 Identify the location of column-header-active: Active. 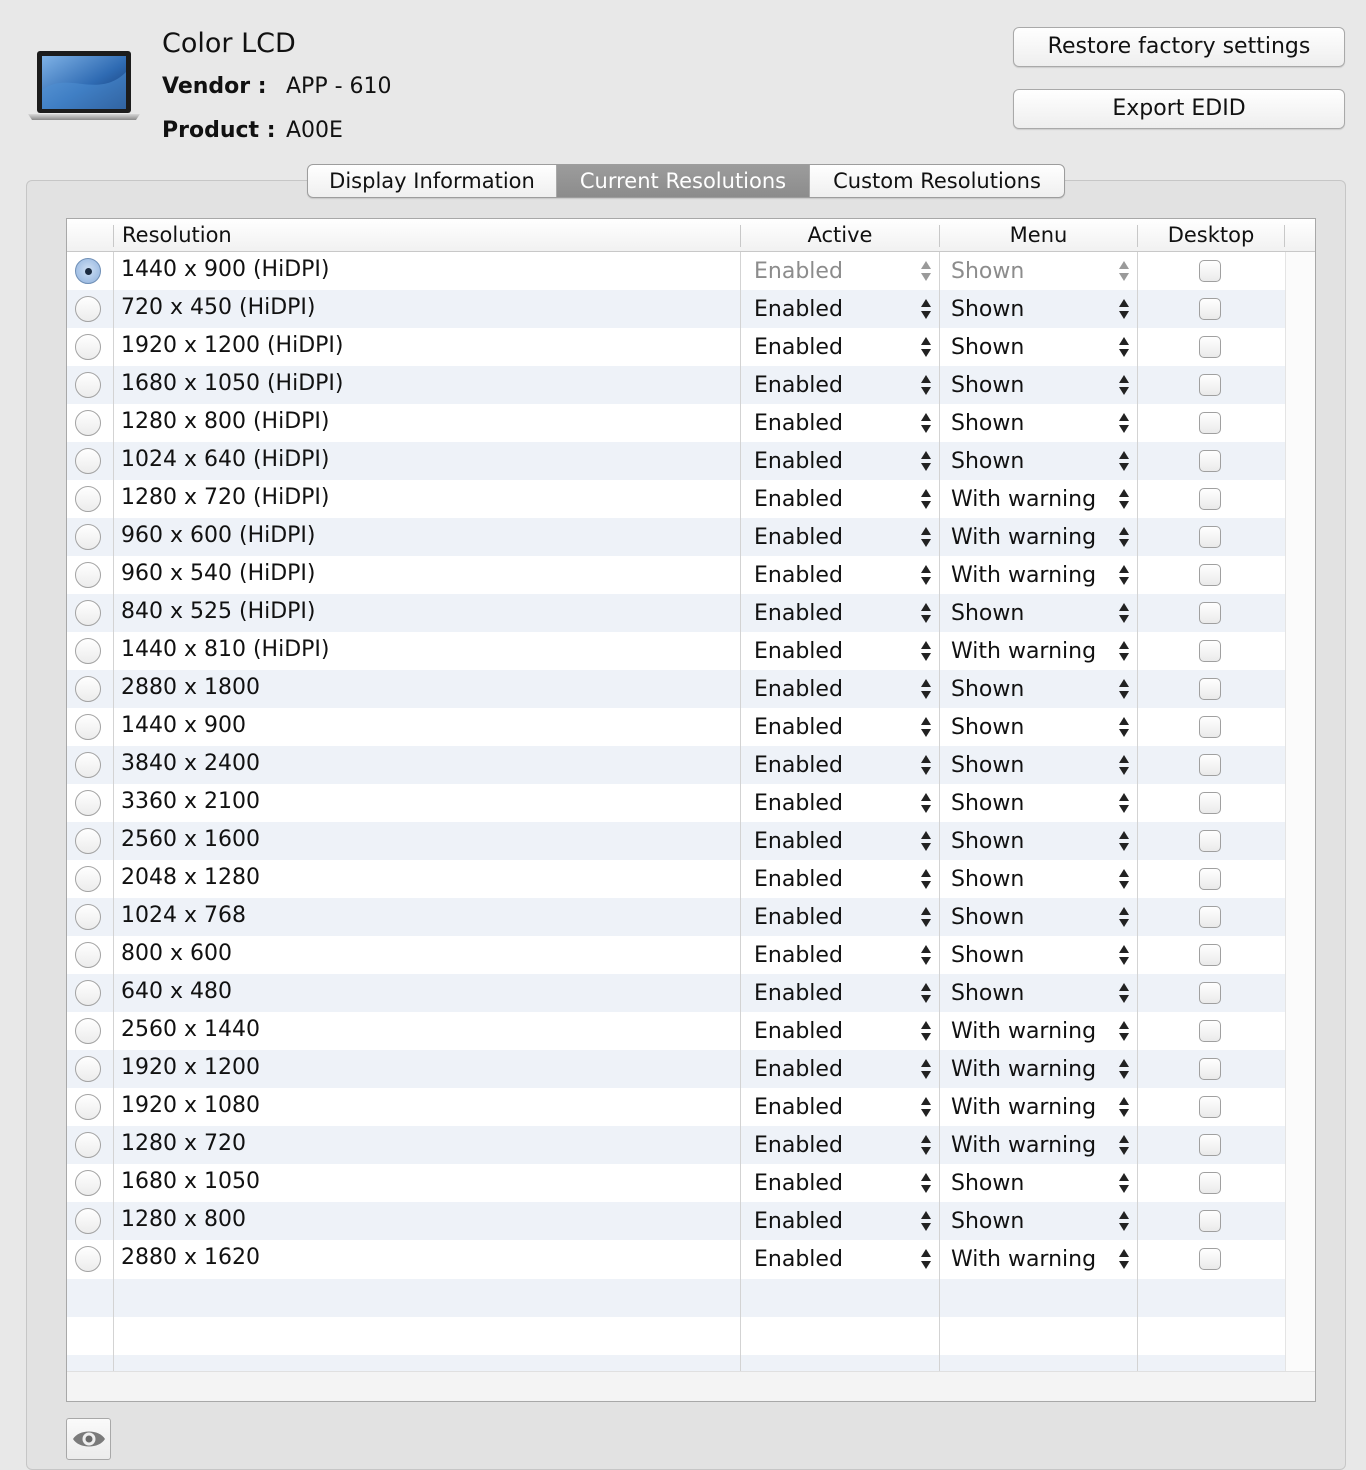
(840, 235).